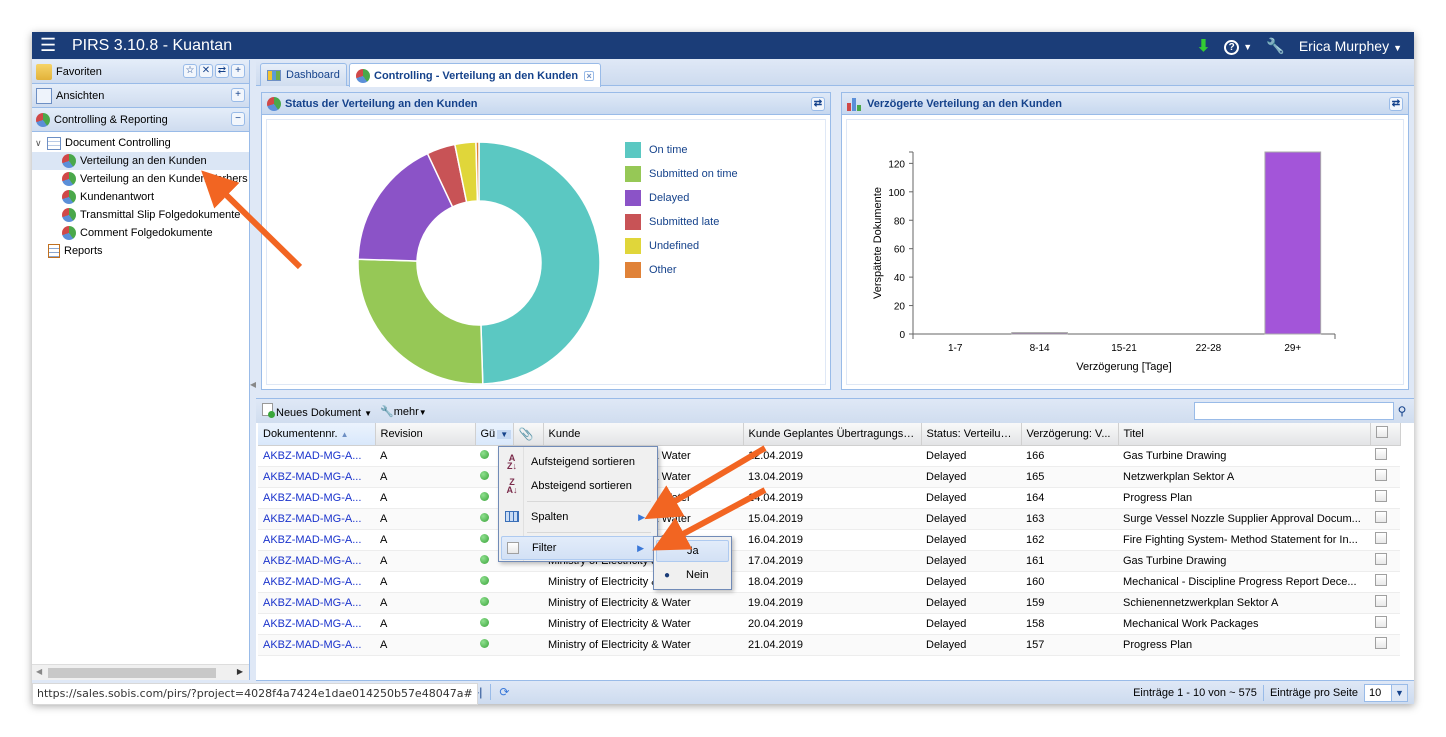 This screenshot has height=737, width=1446. I want to click on column-header-attachment: 📎, so click(528, 434).